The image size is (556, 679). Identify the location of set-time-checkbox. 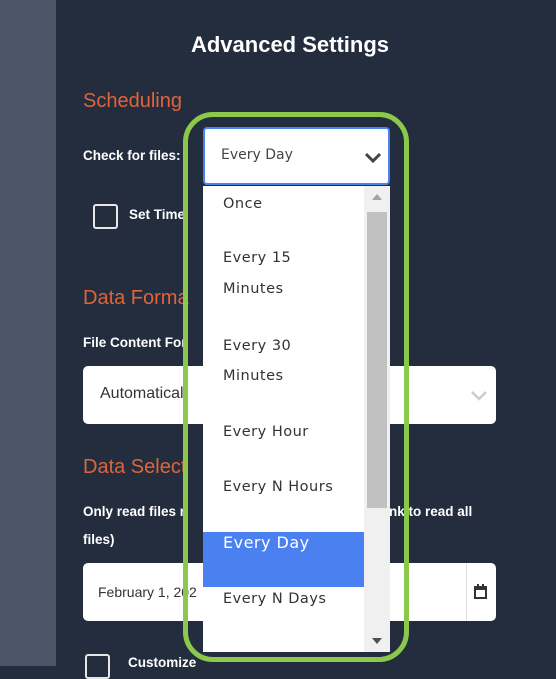
(105, 216).